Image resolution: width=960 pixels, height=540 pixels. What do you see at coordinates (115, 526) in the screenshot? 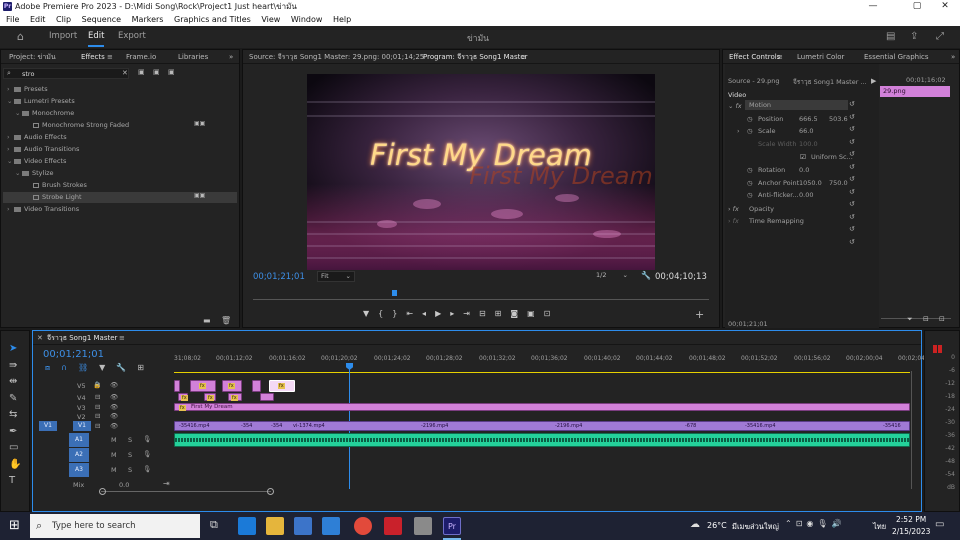
I see `taskbar-search-input: ⌕ Type here to search` at bounding box center [115, 526].